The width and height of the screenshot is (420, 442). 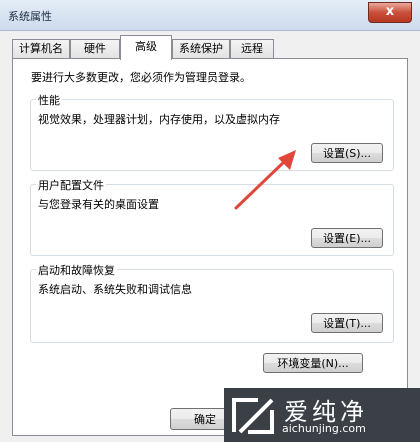 I want to click on startup-recovery-title: 启动和故障恢复, so click(x=76, y=270).